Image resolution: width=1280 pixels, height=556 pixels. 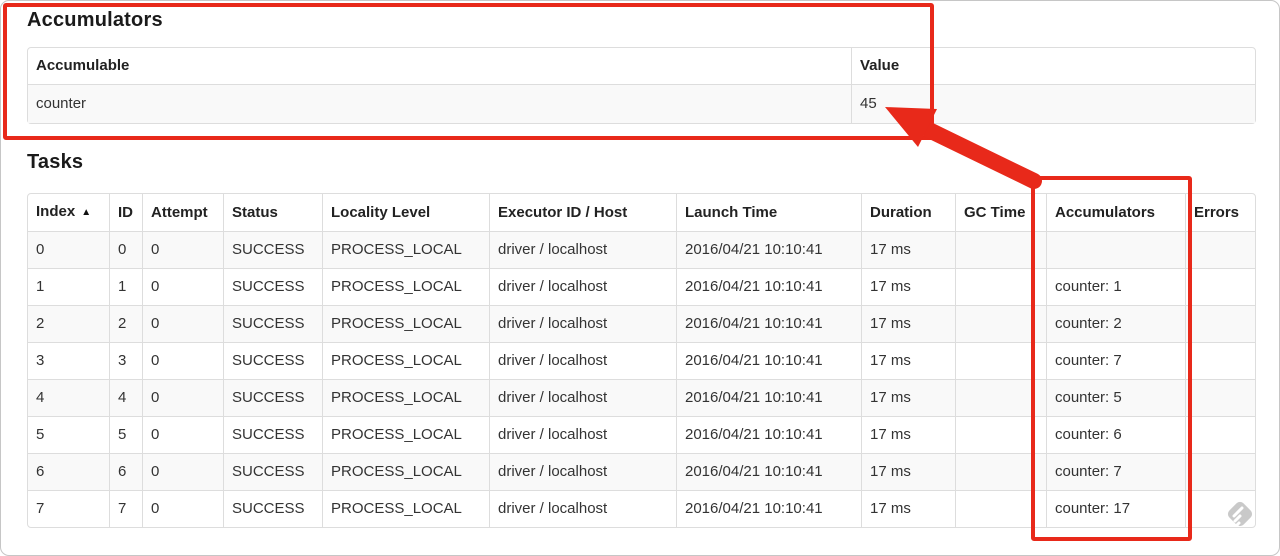 What do you see at coordinates (381, 212) in the screenshot?
I see `column-header-label: Locality Level` at bounding box center [381, 212].